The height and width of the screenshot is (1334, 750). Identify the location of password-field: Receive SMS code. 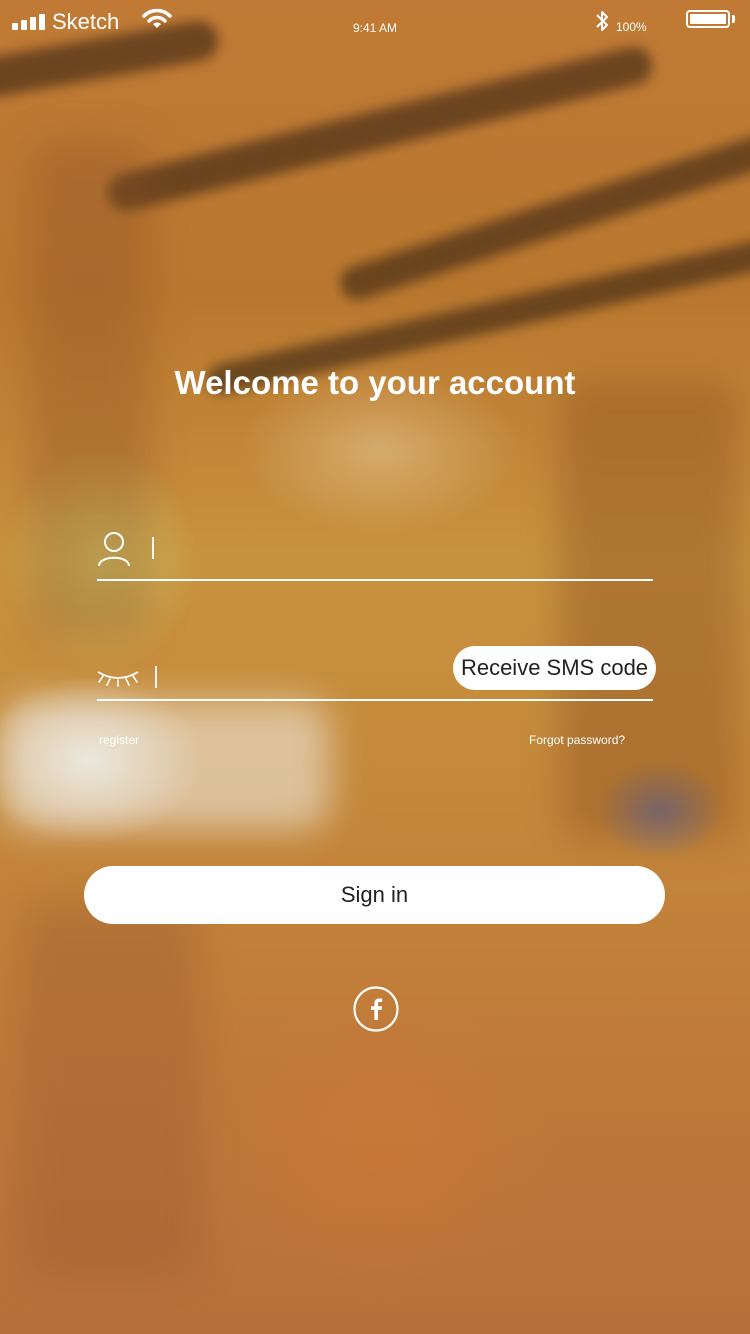
(376, 672).